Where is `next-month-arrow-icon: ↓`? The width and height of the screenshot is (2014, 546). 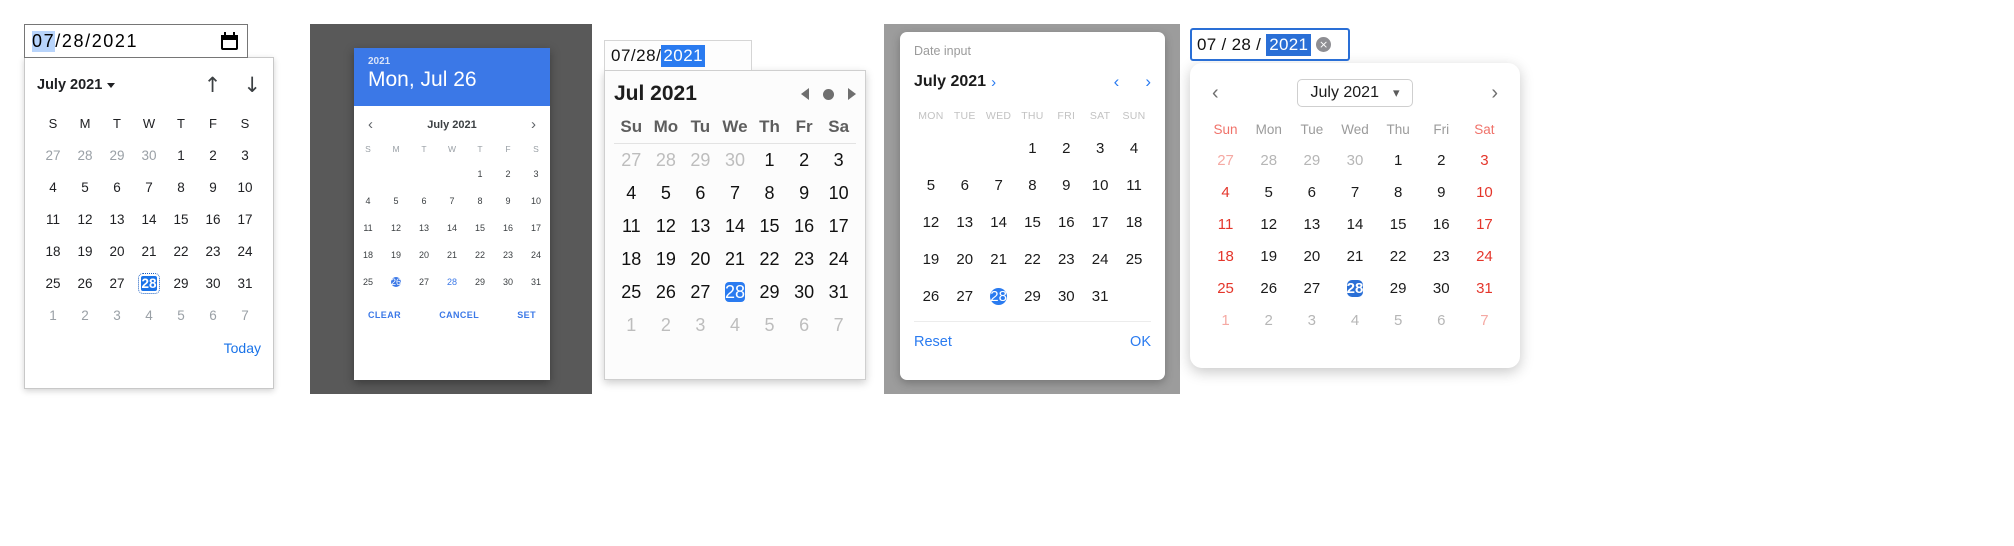 next-month-arrow-icon: ↓ is located at coordinates (252, 85).